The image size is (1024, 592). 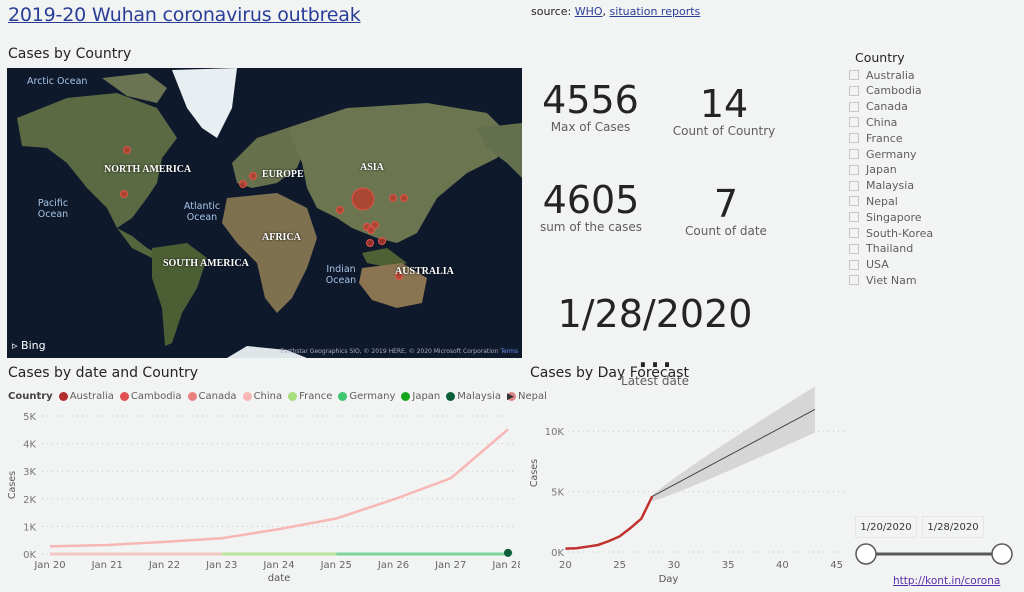 I want to click on slicer-item-label: Thailand, so click(x=890, y=249).